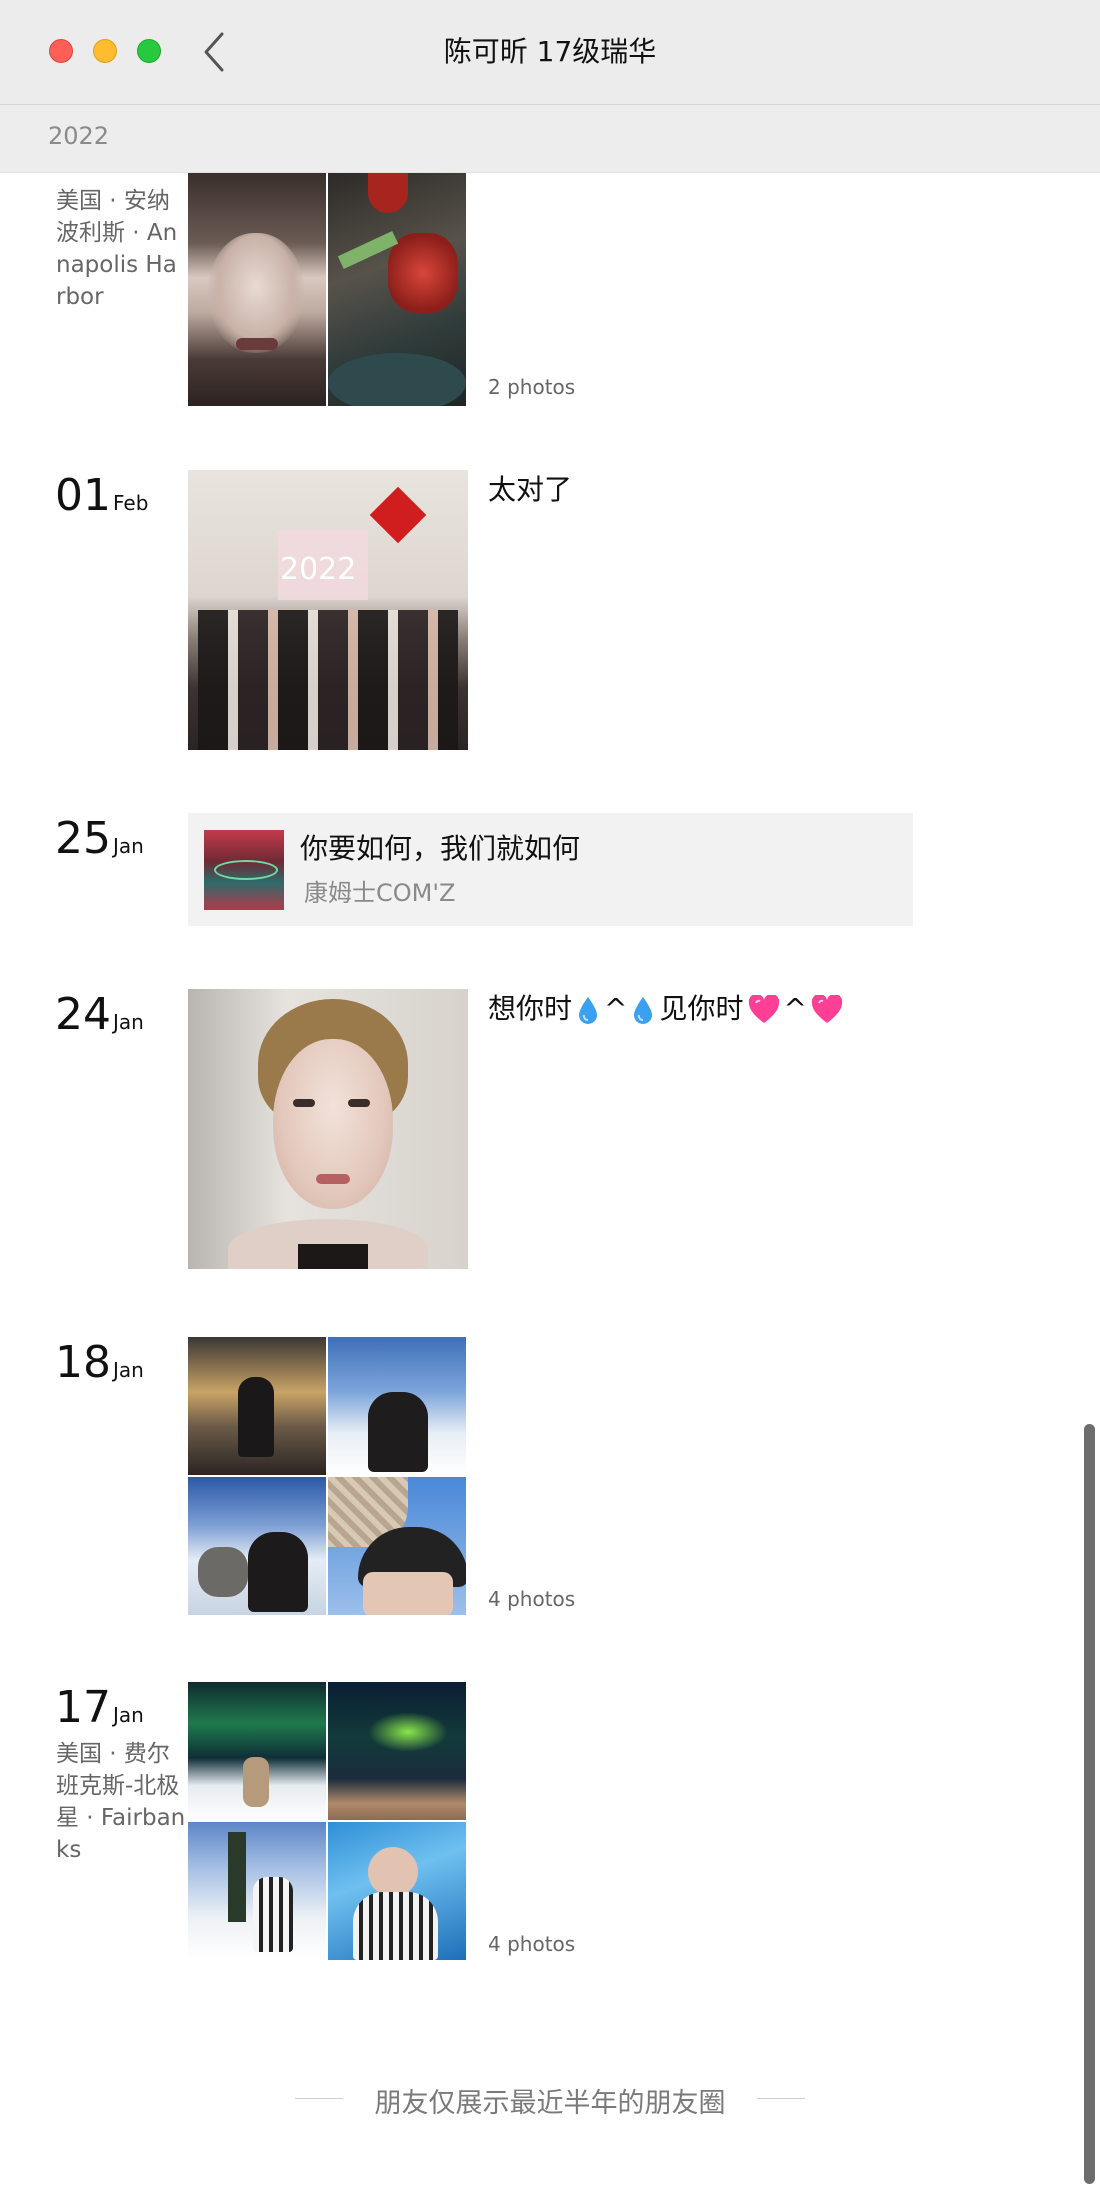 This screenshot has width=1100, height=2190. Describe the element at coordinates (131, 503) in the screenshot. I see `date-month: Feb` at that location.